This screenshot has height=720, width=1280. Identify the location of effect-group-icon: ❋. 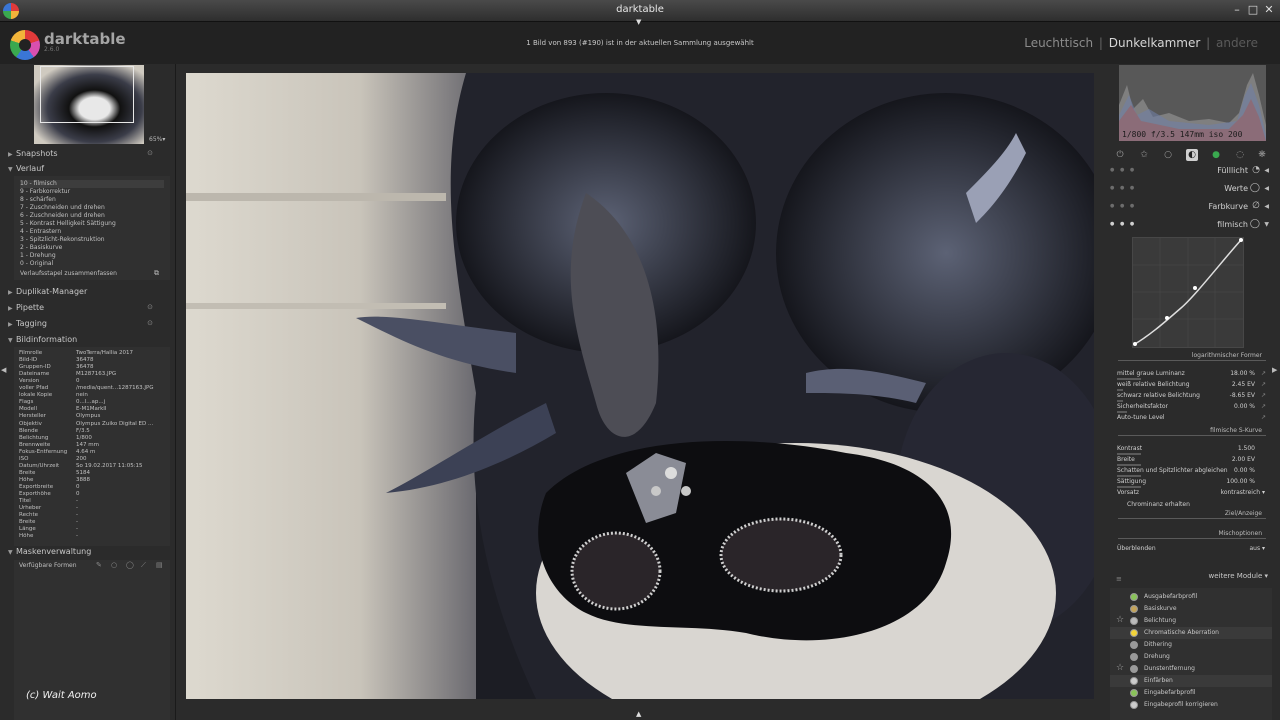
(1262, 155).